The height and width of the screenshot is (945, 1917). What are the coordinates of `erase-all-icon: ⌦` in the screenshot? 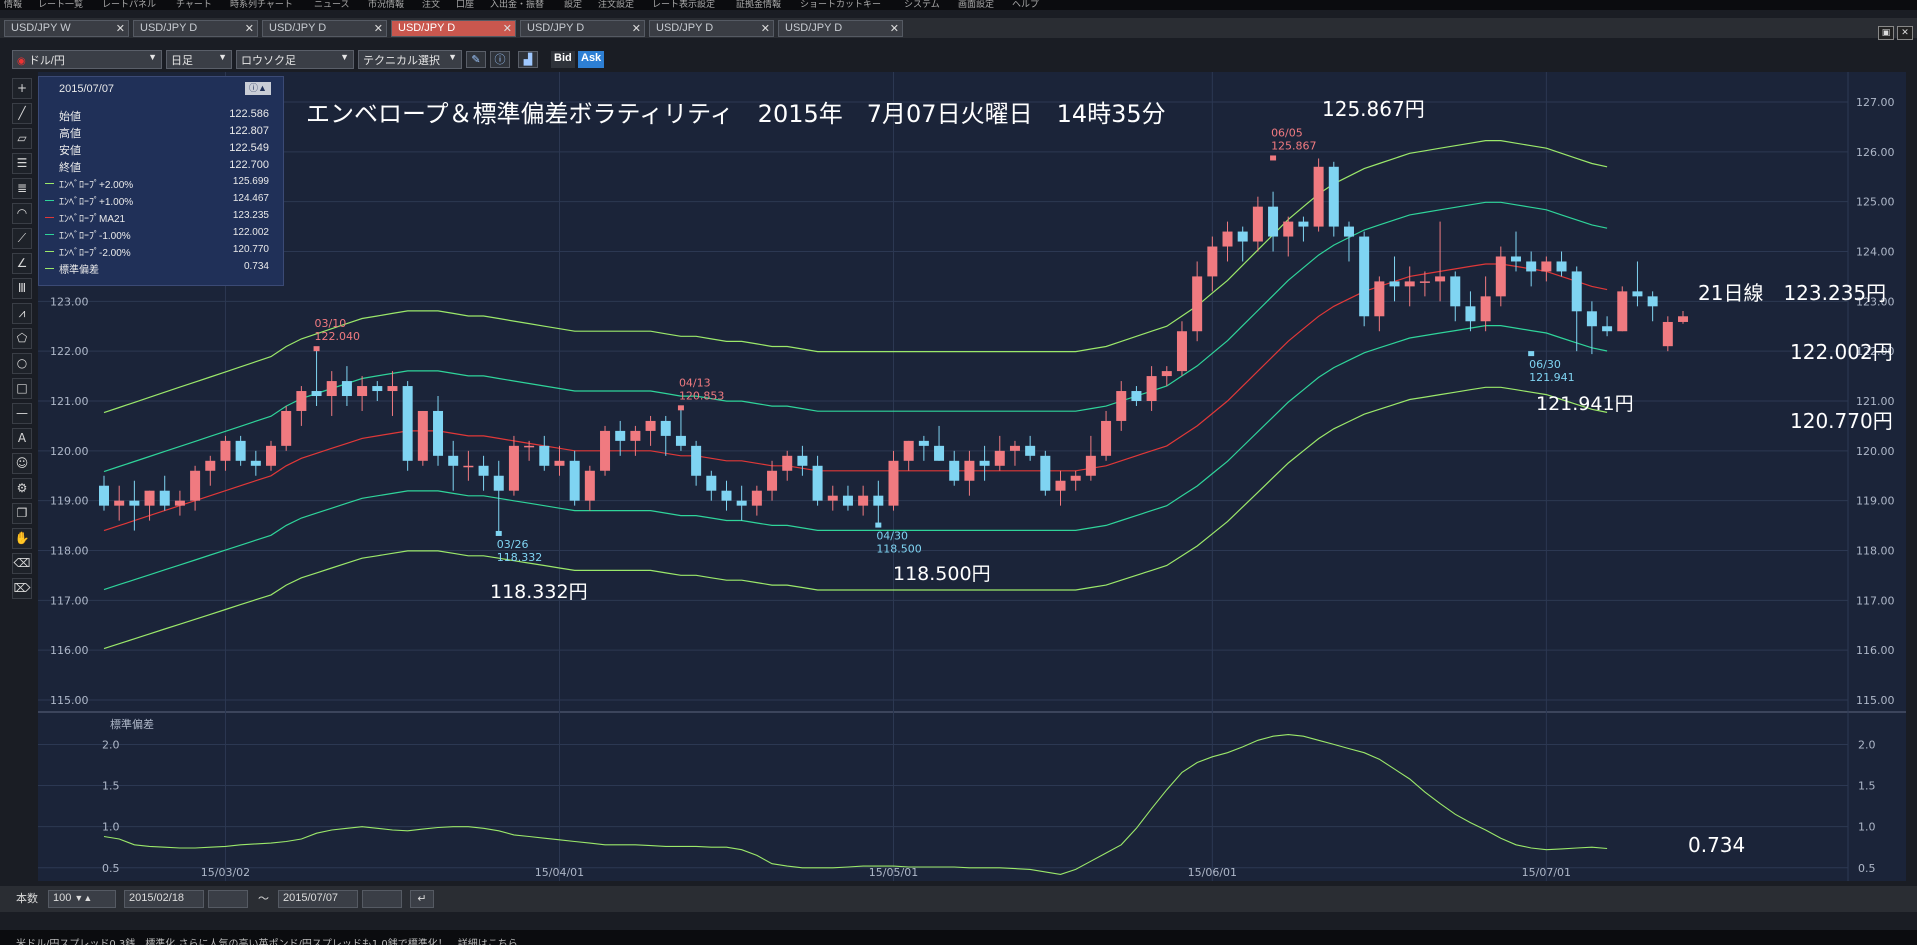 It's located at (22, 588).